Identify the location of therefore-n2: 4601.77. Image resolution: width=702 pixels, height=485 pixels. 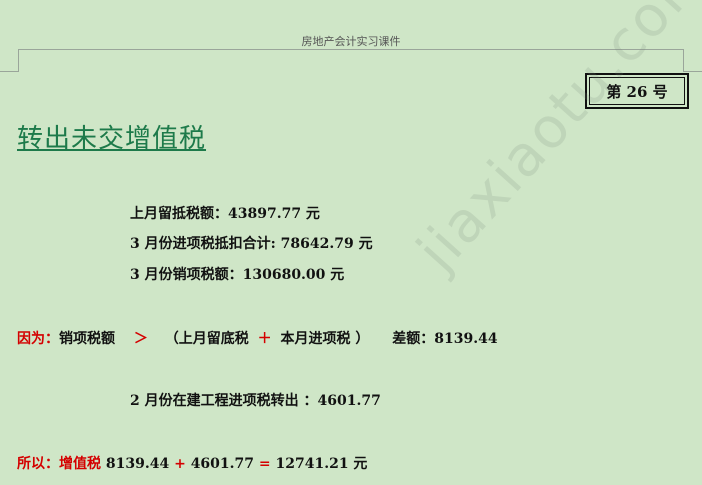
(222, 464).